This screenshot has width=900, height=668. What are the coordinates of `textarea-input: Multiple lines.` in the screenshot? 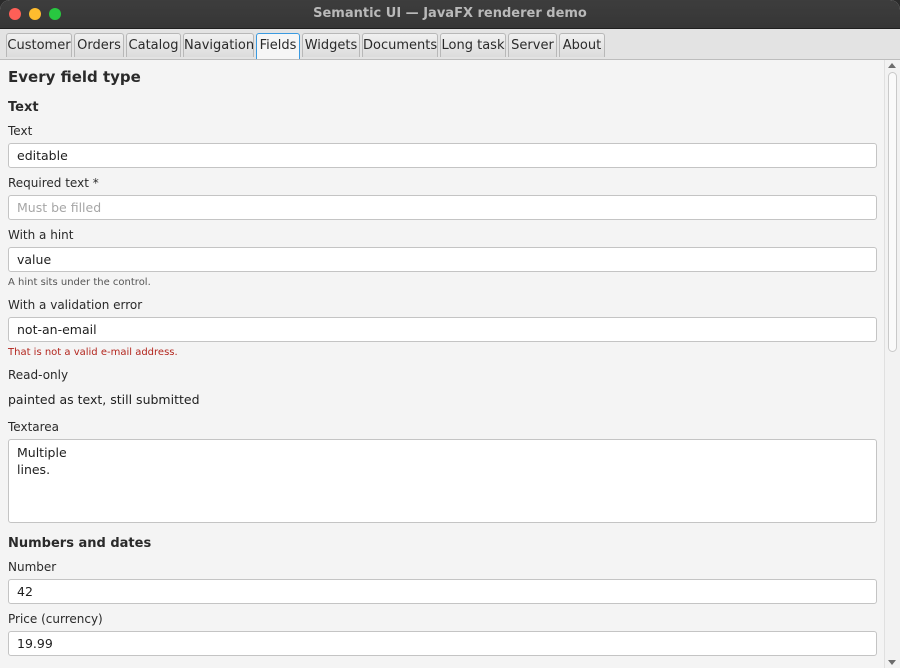 It's located at (442, 481).